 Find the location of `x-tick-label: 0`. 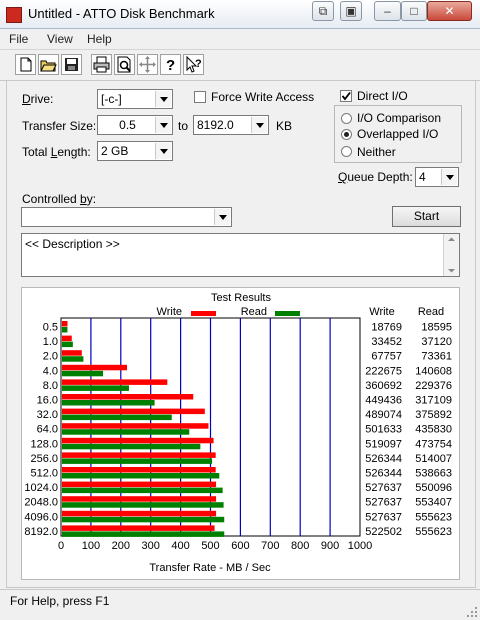

x-tick-label: 0 is located at coordinates (61, 546).